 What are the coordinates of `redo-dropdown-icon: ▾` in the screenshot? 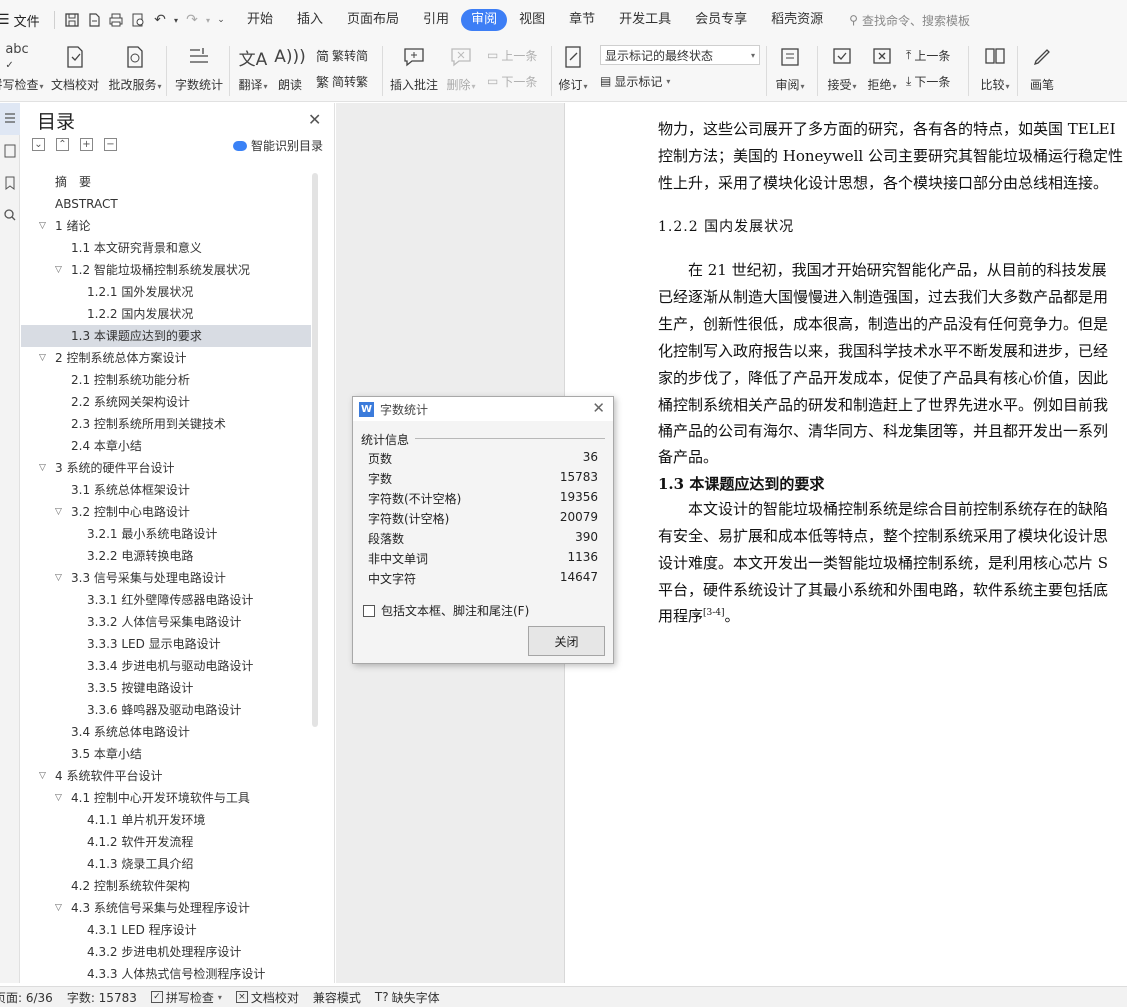 It's located at (208, 20).